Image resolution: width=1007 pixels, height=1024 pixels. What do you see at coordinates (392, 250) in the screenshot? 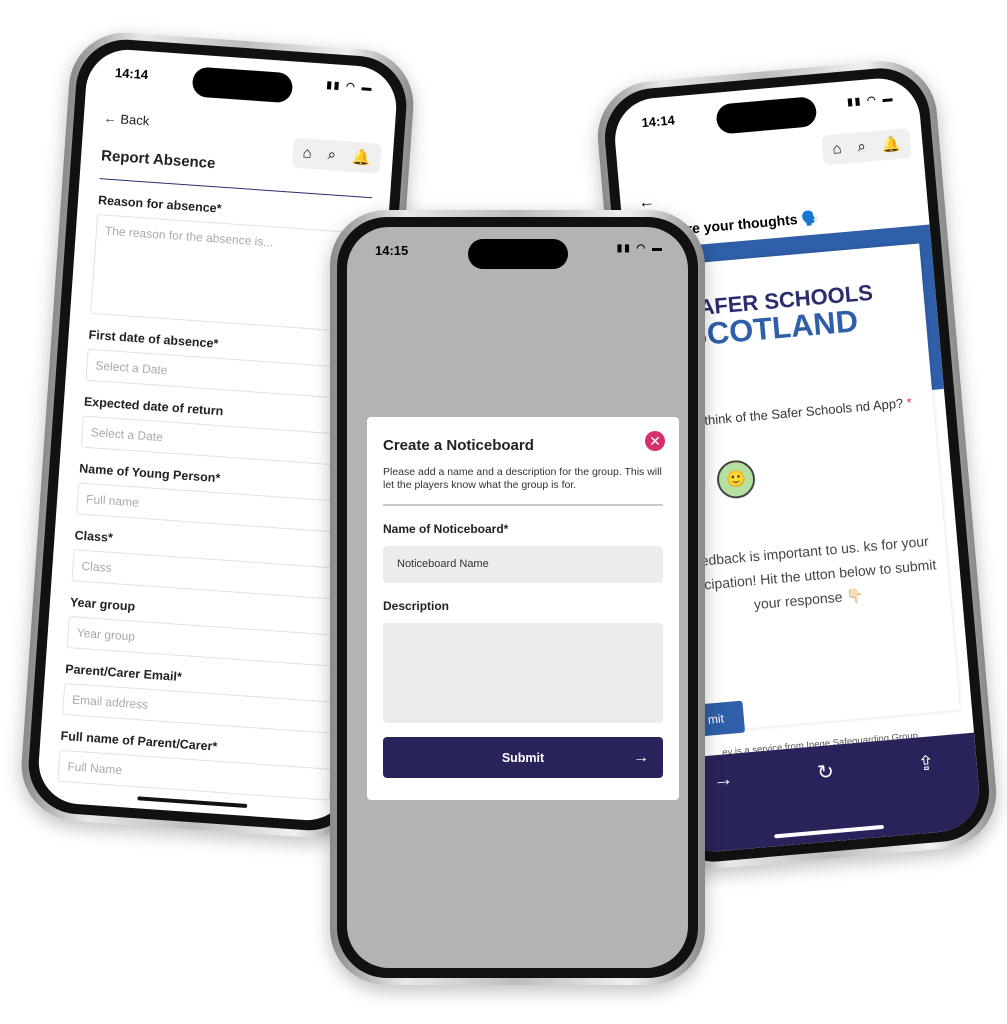
I see `time: 14:15` at bounding box center [392, 250].